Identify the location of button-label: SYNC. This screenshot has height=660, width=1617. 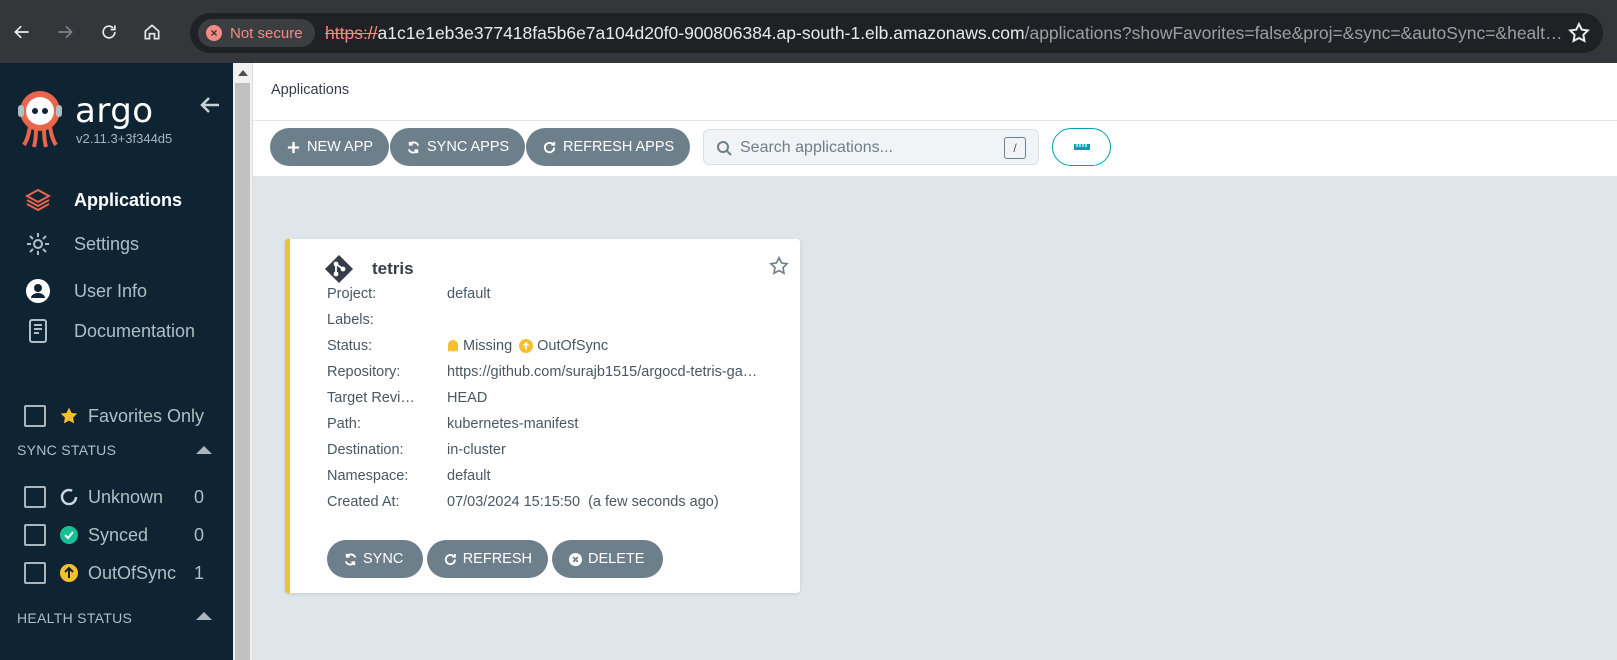
(383, 559).